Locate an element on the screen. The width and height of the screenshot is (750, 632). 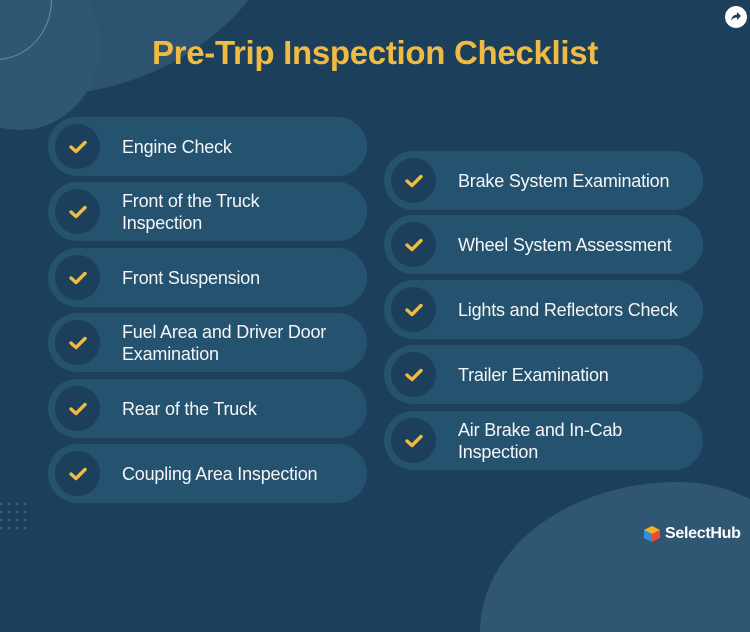
checklist-item: Engine Check is located at coordinates (207, 146).